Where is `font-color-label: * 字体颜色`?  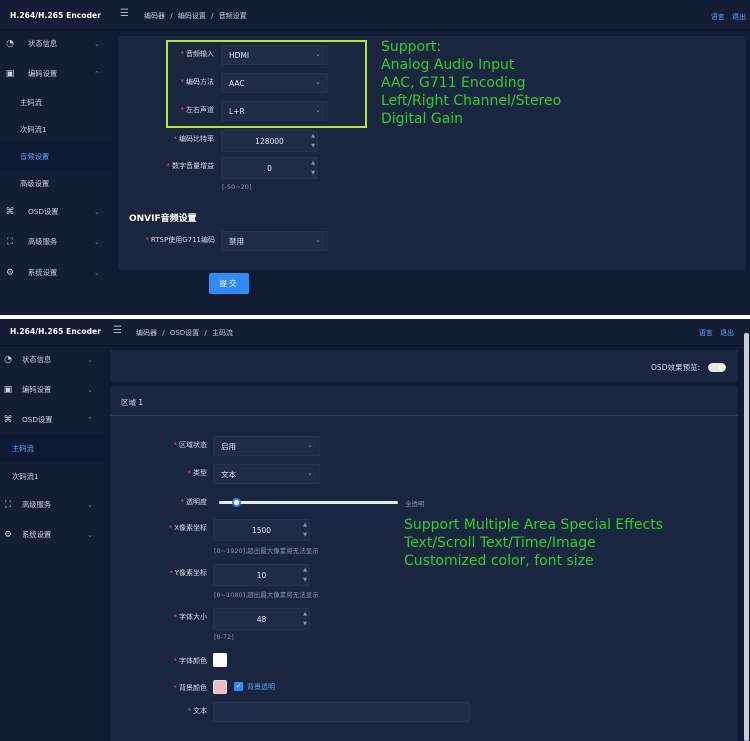
font-color-label: * 字体颜色 is located at coordinates (190, 661).